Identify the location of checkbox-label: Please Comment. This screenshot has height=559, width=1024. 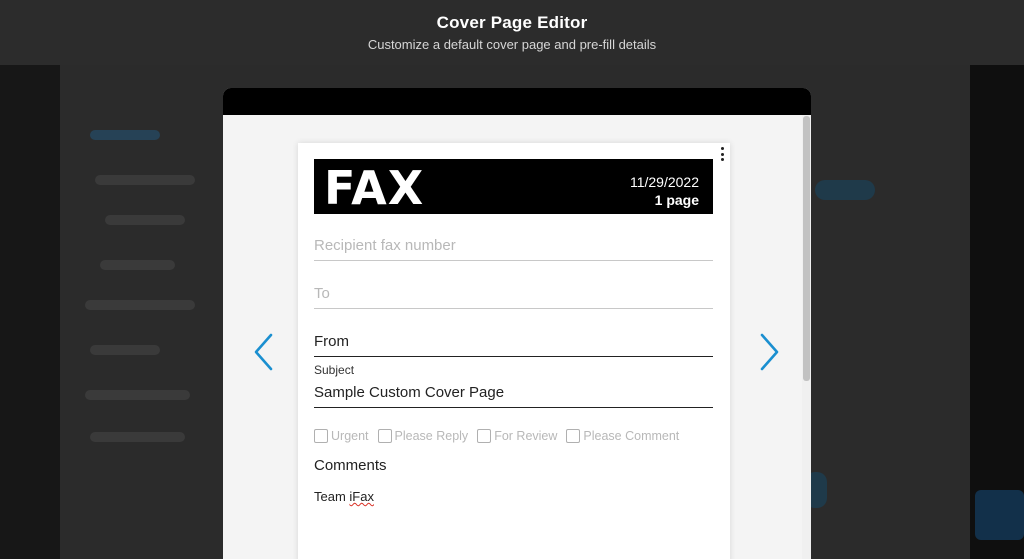
(631, 436).